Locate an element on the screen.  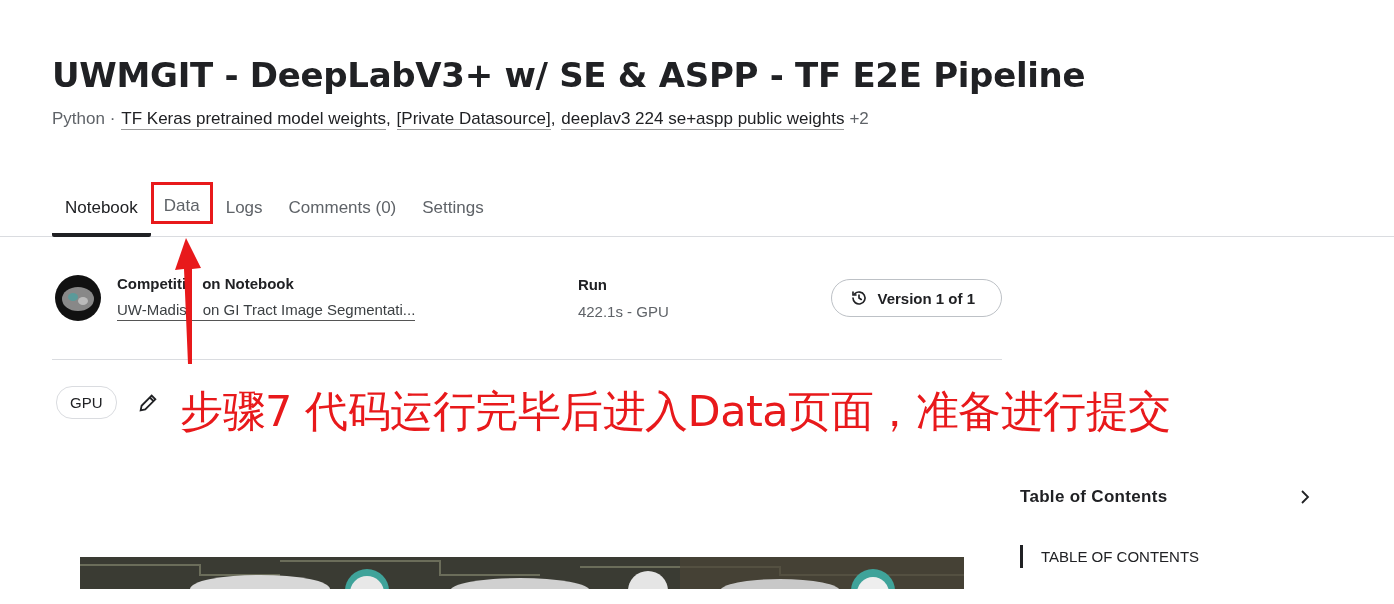
source-heading: on Notebook is located at coordinates (248, 283).